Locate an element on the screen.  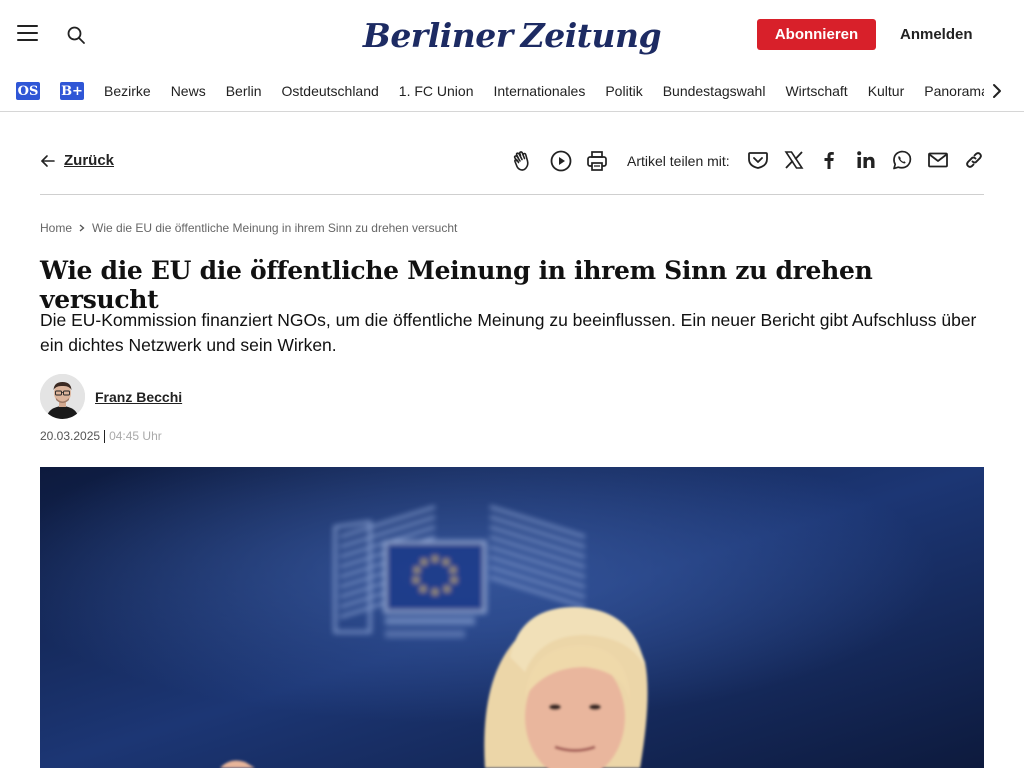
login-link: Anmelden is located at coordinates (936, 34).